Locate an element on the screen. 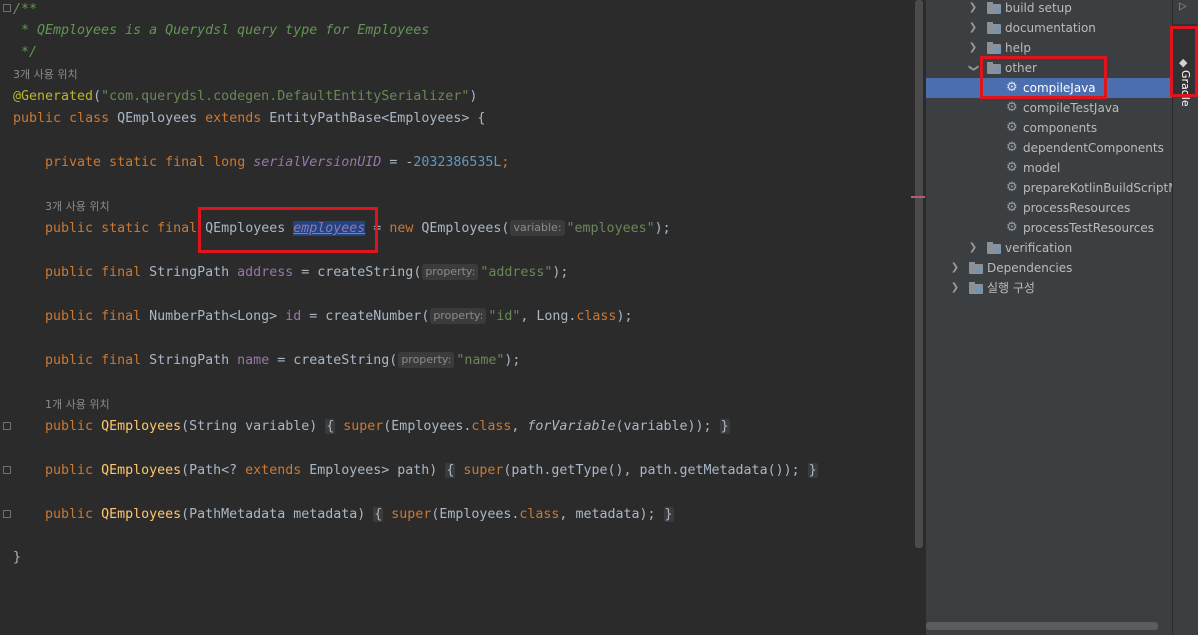 This screenshot has height=635, width=1198. tree-item-help: ❯ ⚙ help is located at coordinates (1049, 48).